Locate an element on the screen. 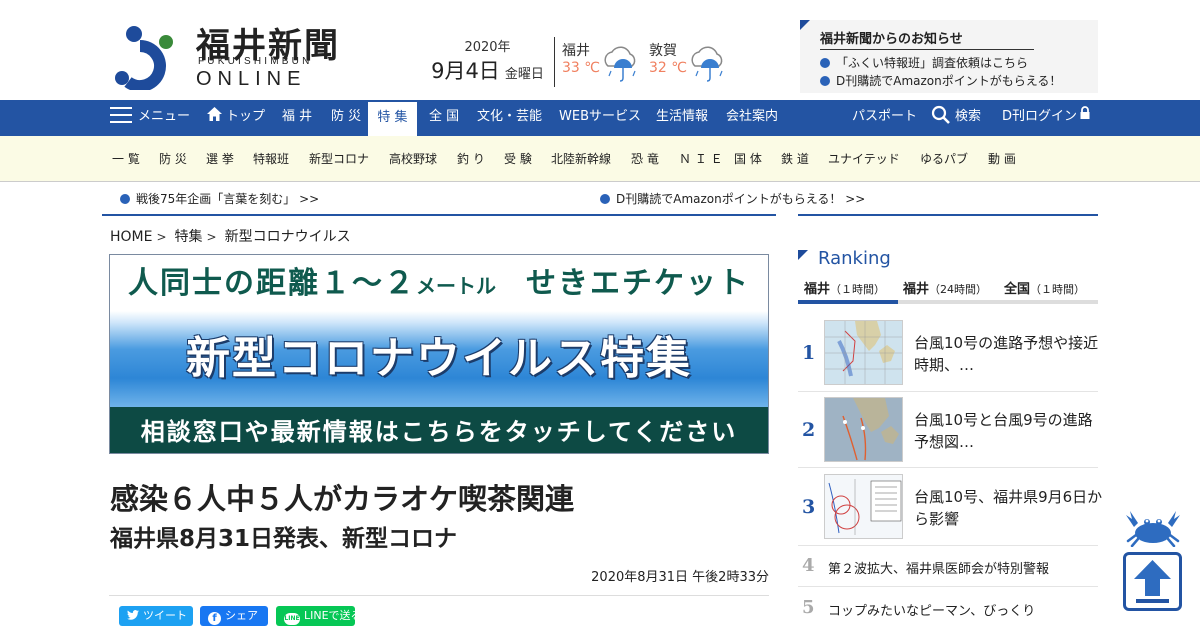 The height and width of the screenshot is (630, 1200). nav-item-fukui: 福 井 is located at coordinates (297, 118).